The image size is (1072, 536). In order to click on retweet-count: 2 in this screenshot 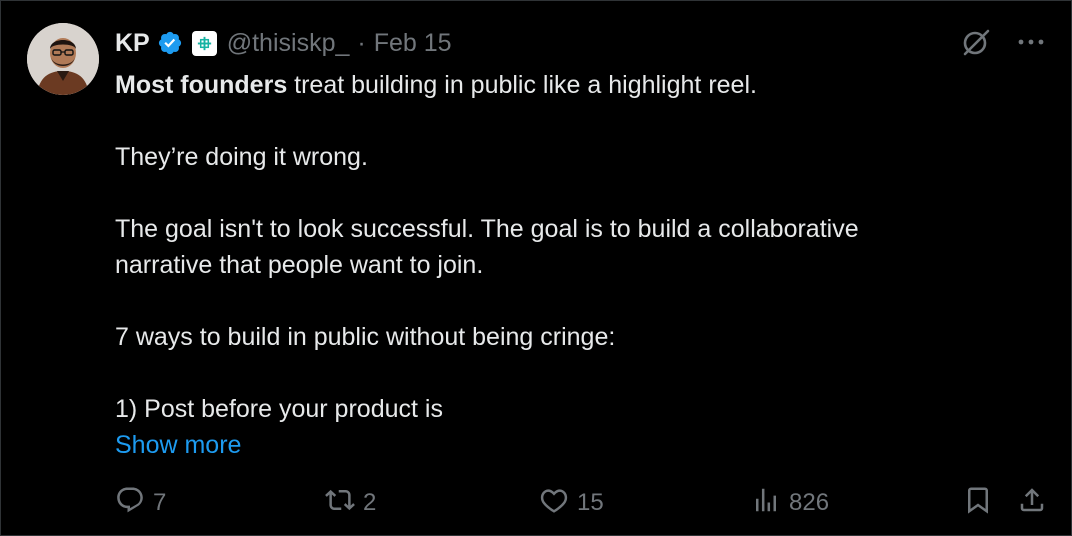, I will do `click(370, 502)`.